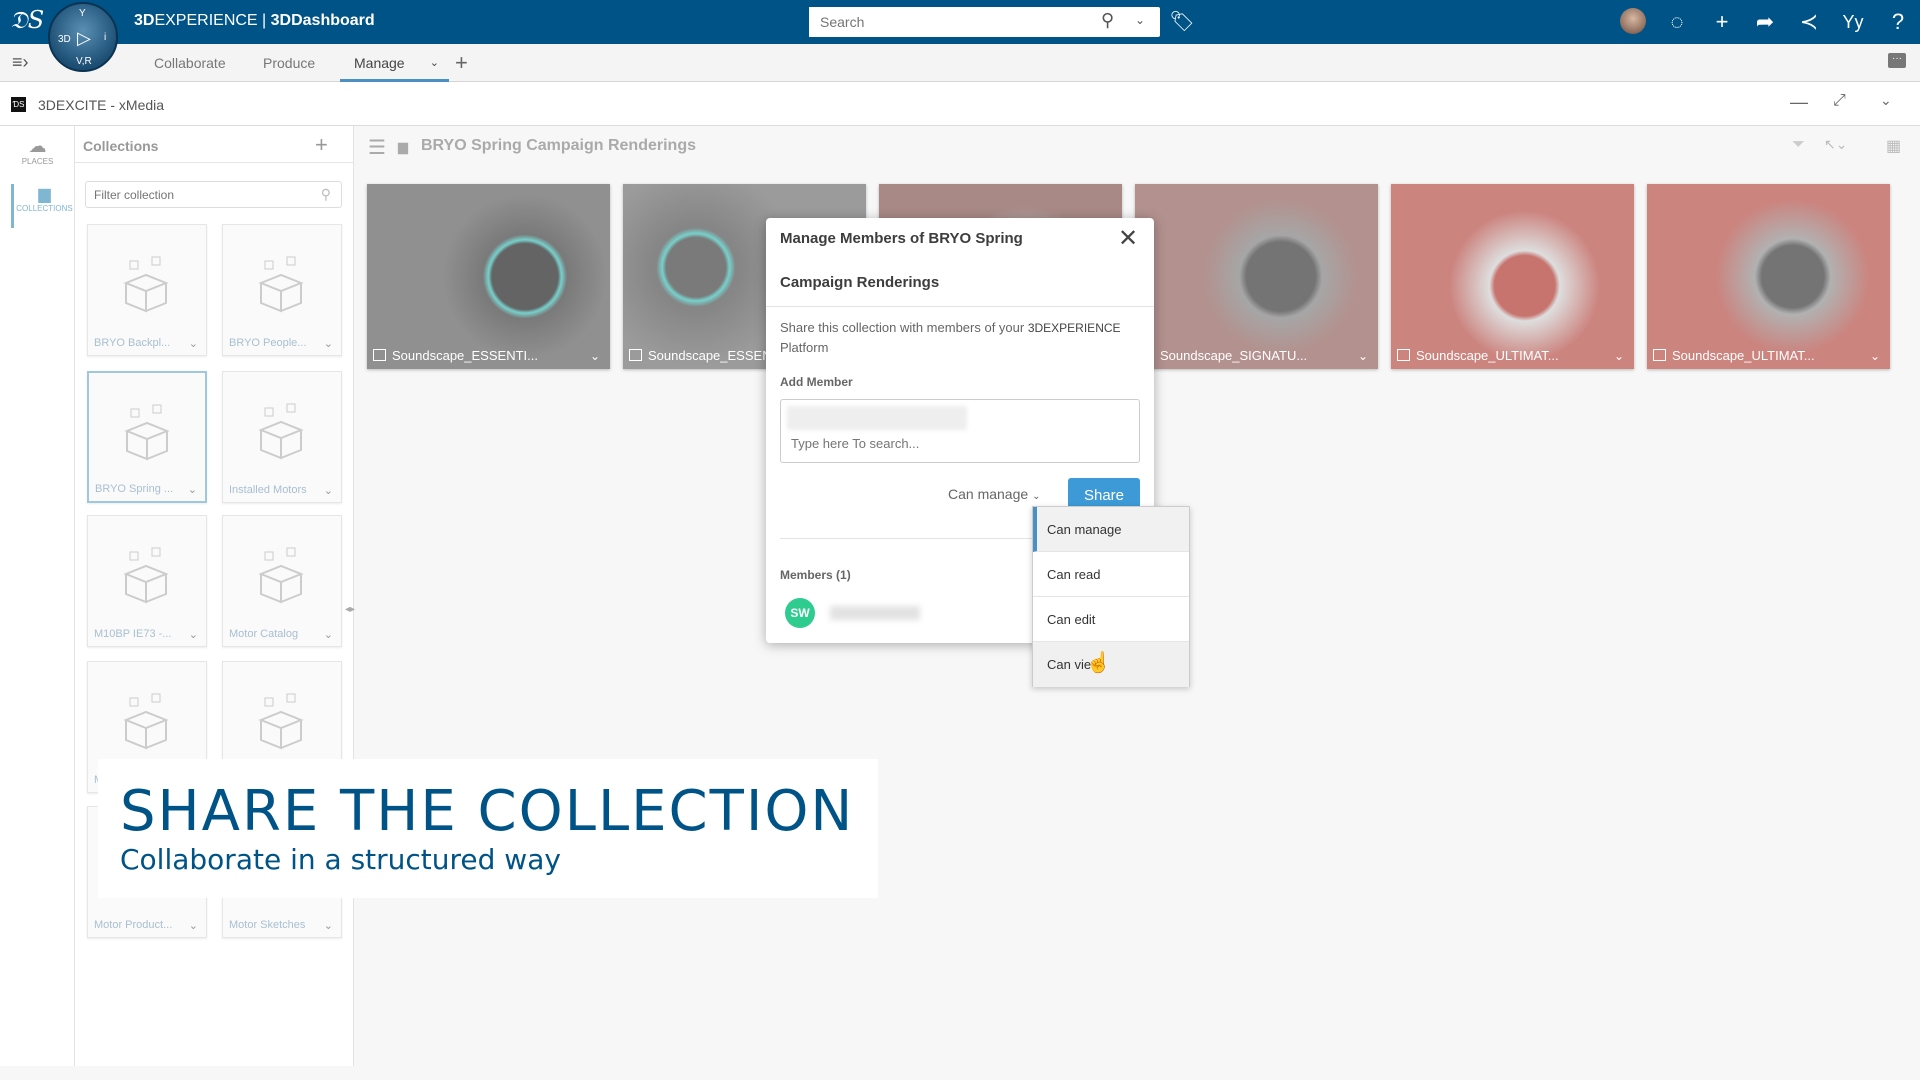  What do you see at coordinates (190, 63) in the screenshot?
I see `tab-collaborate: Collaborate` at bounding box center [190, 63].